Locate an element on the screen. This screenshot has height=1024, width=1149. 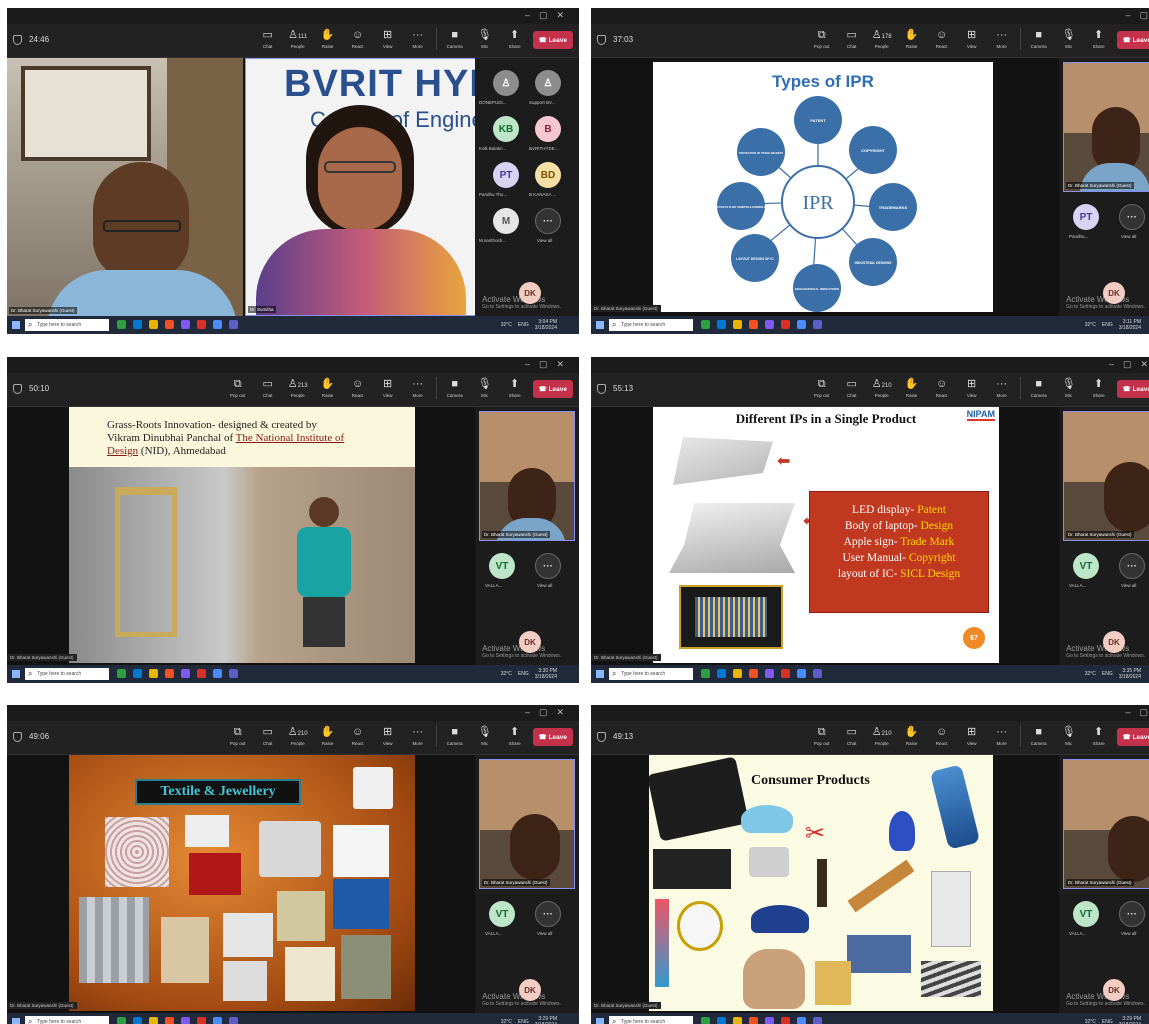
people-button: ♙213 People is located at coordinates (298, 387).